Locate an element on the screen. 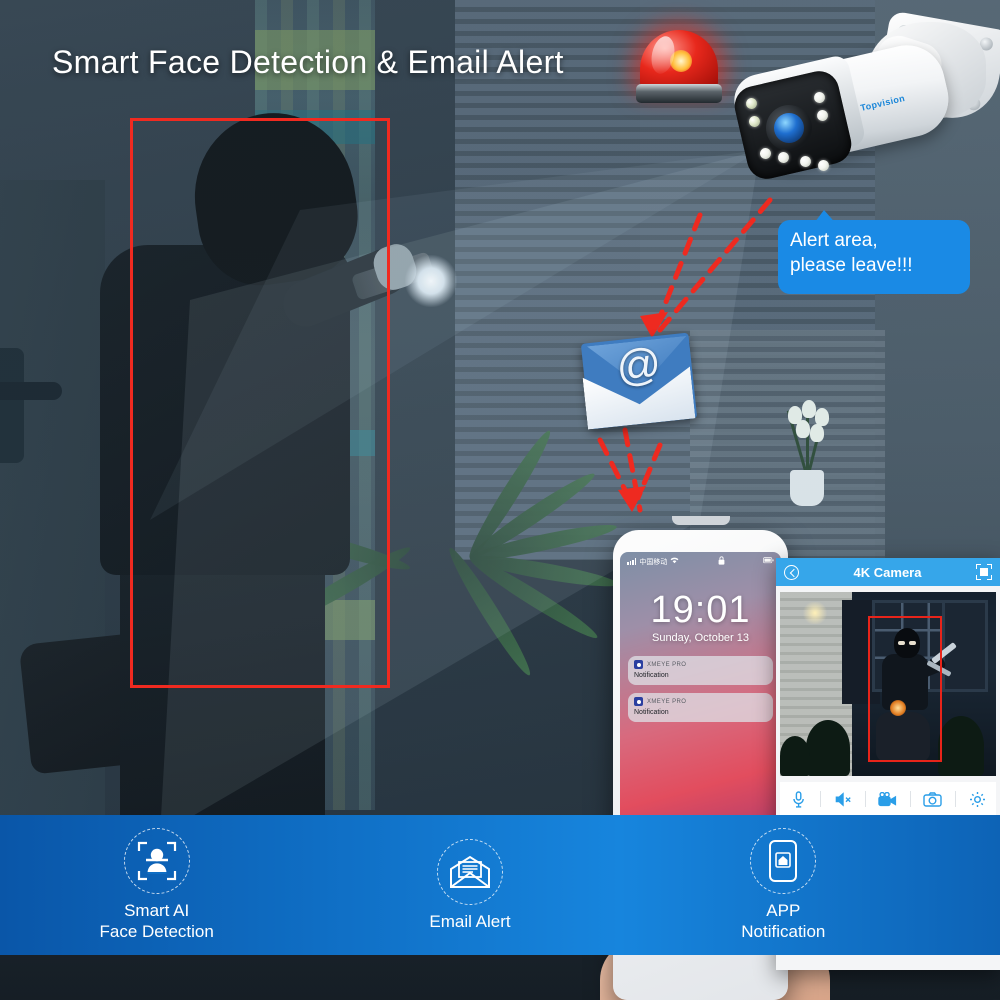 Image resolution: width=1000 pixels, height=1000 pixels. feature-email-alert: Email Alert is located at coordinates (469, 885).